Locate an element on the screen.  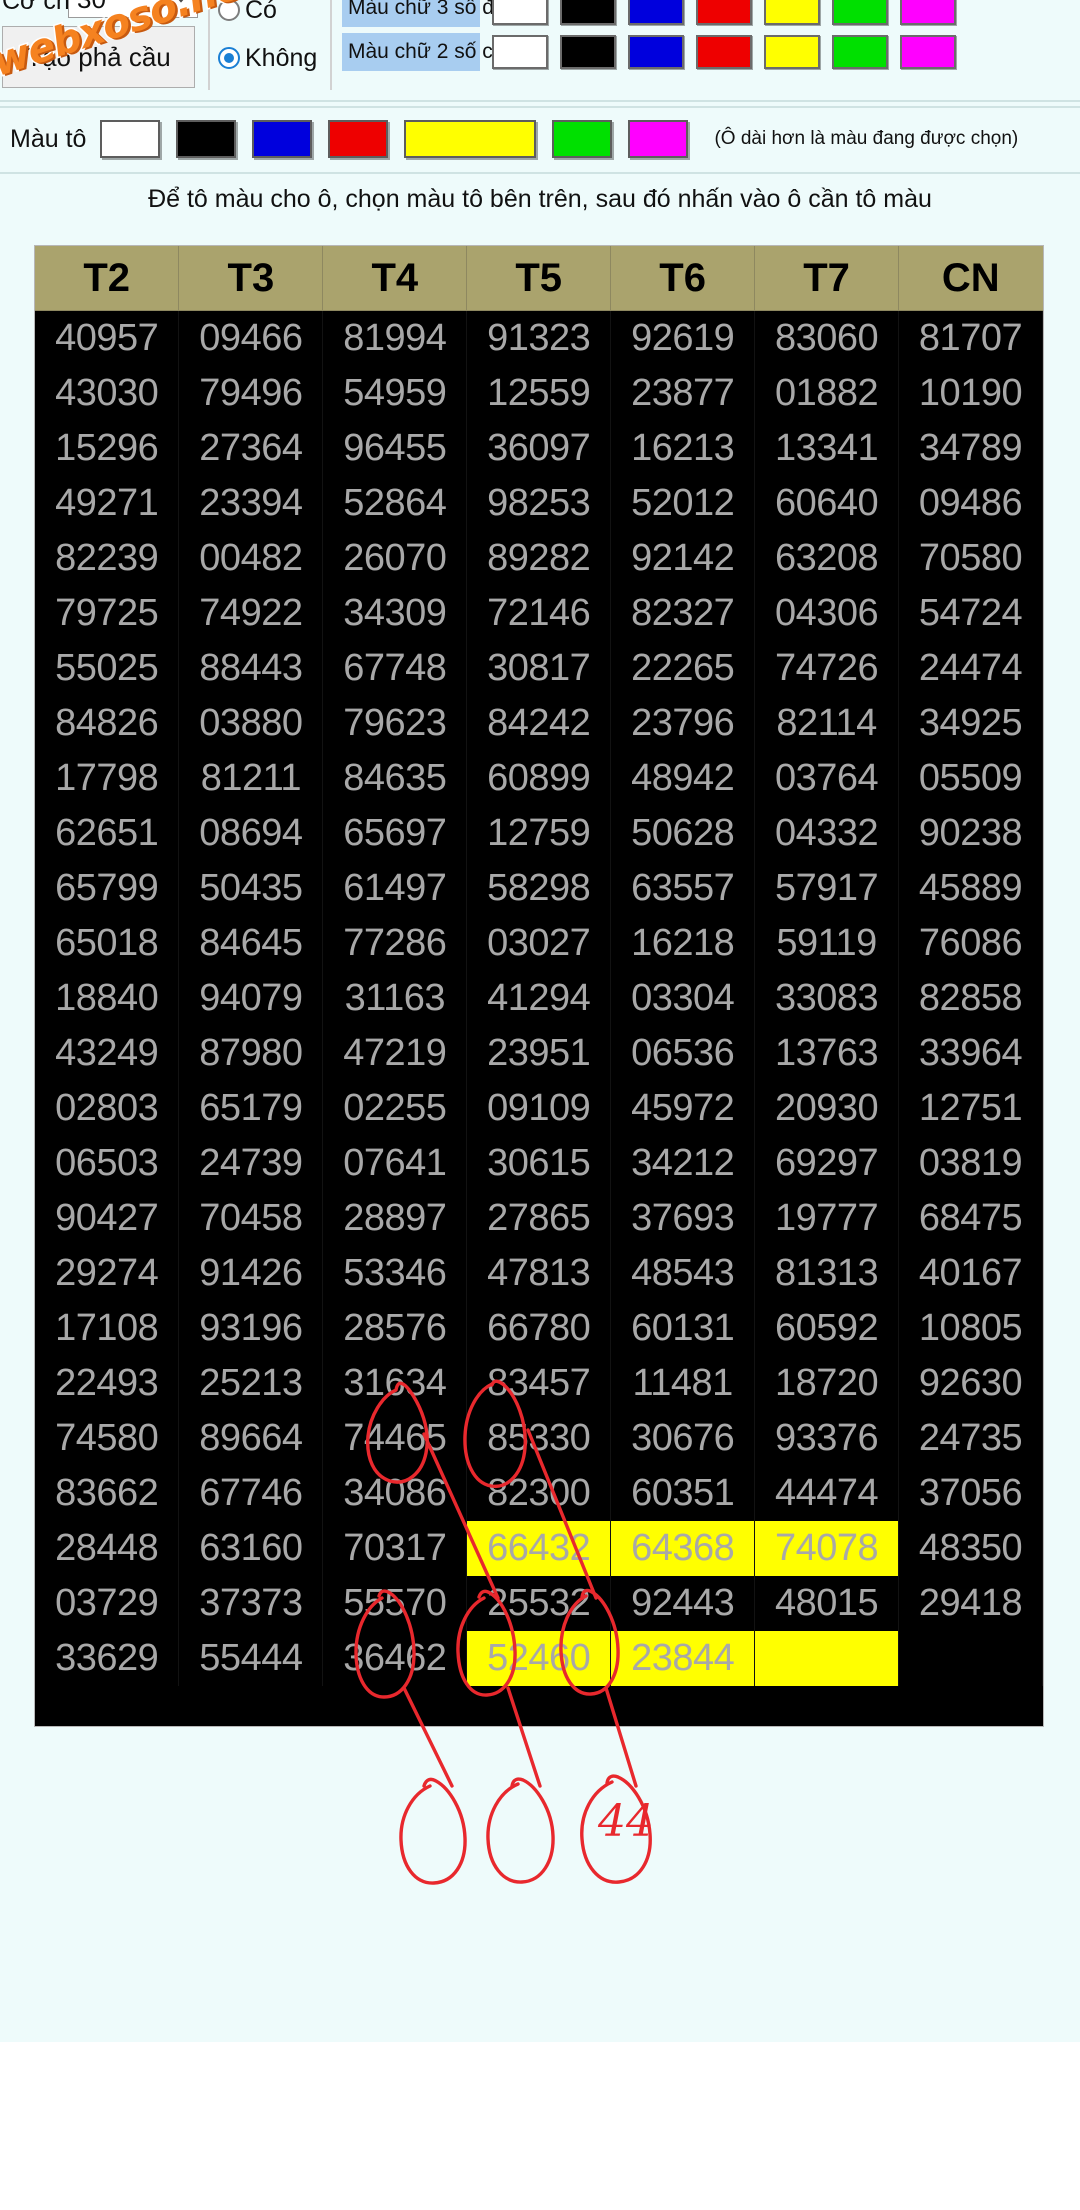
grid-cell: 03819 is located at coordinates (970, 1163).